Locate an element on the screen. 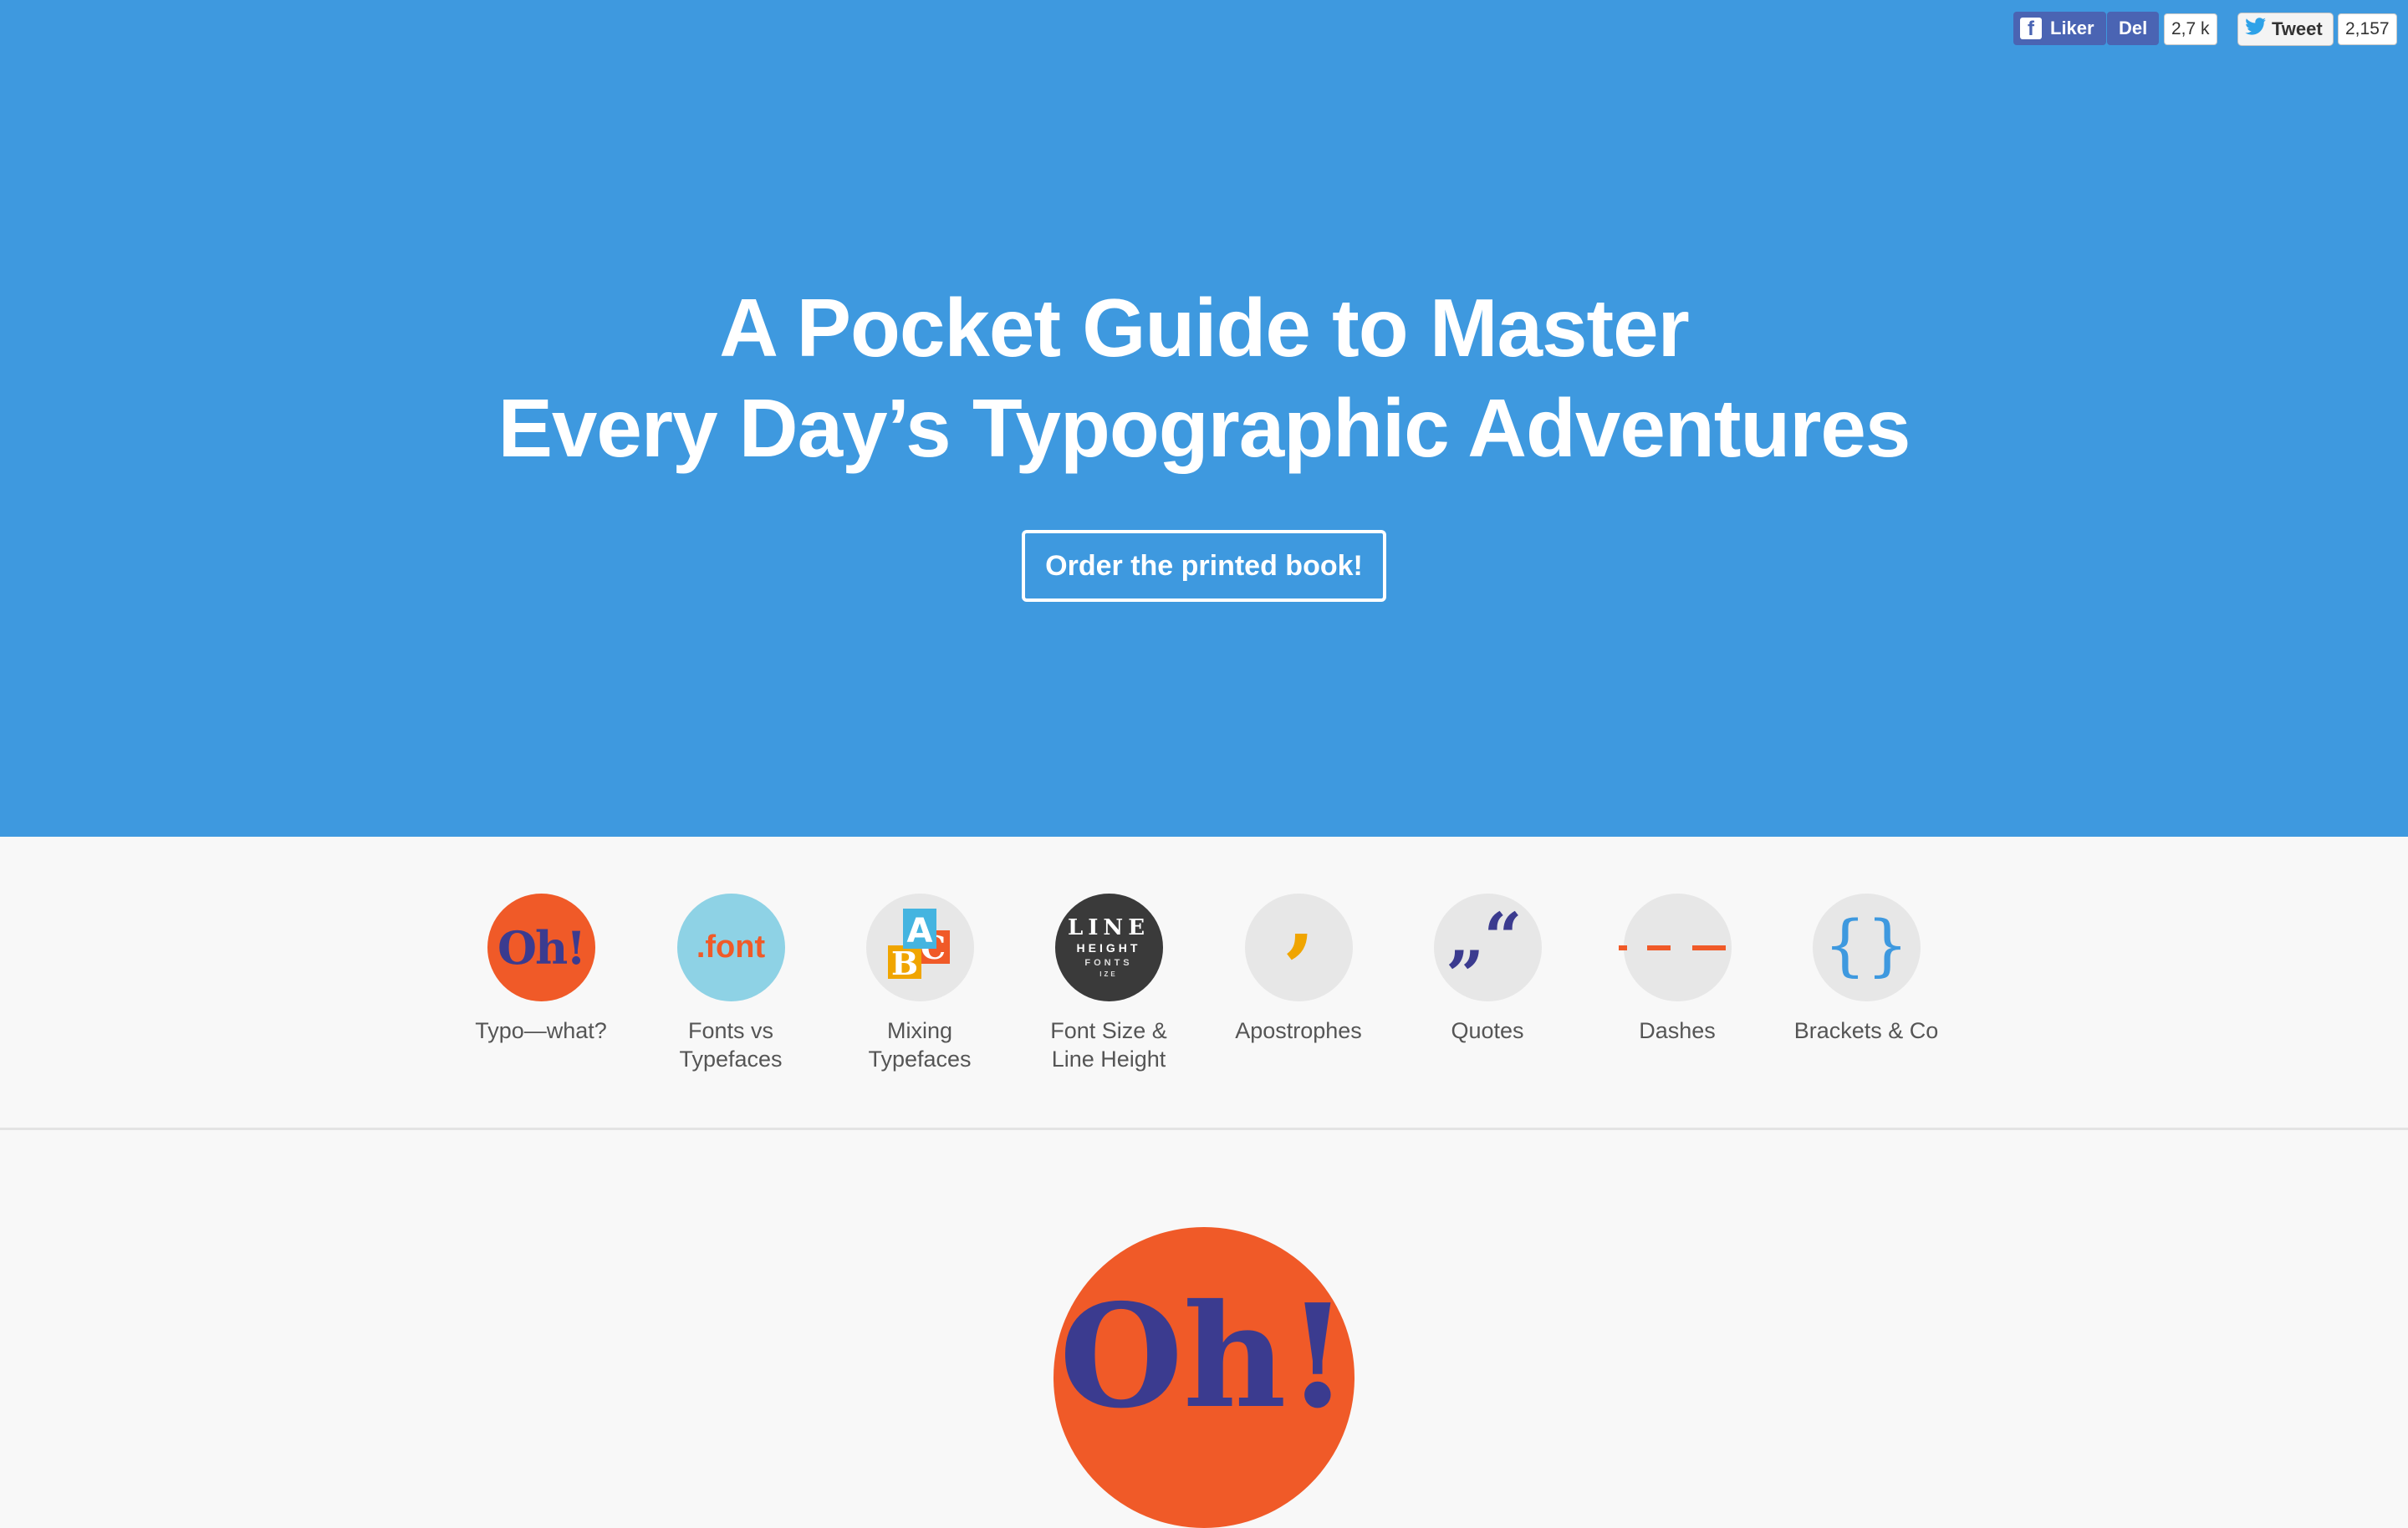 This screenshot has width=2408, height=1528. nav-label: Brackets & Co is located at coordinates (1866, 1031).